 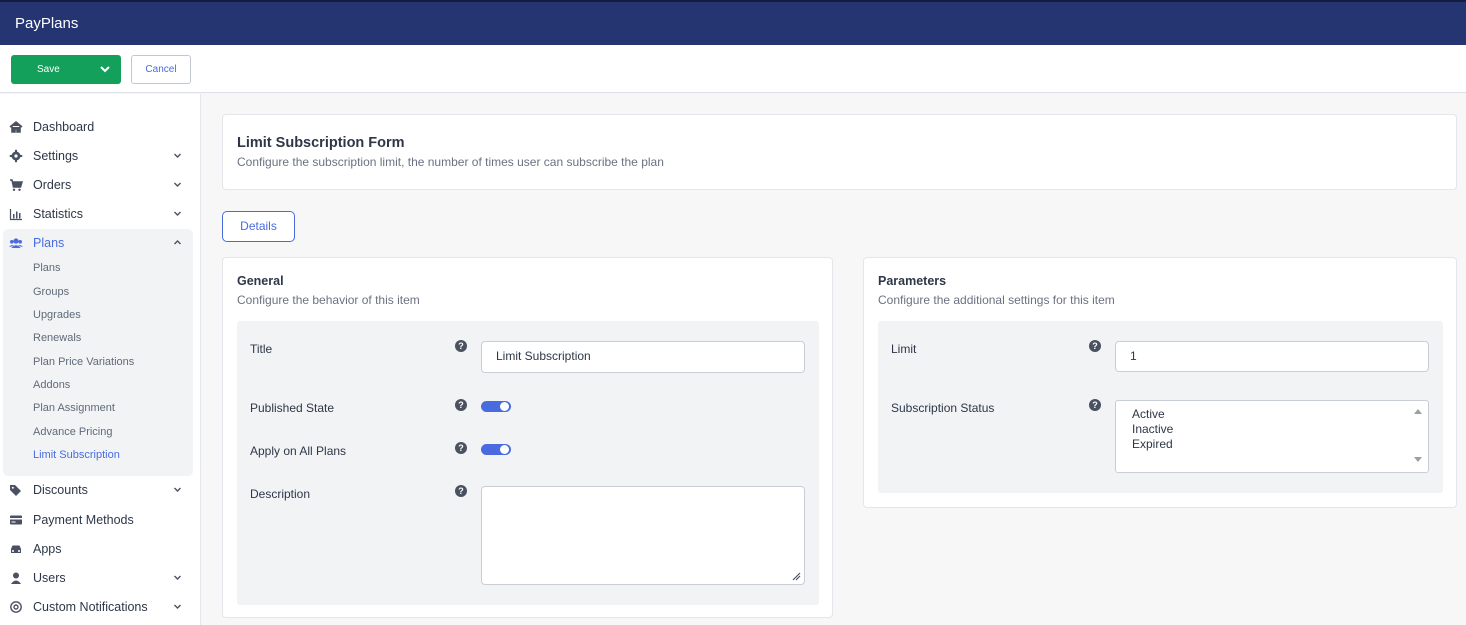 What do you see at coordinates (260, 281) in the screenshot?
I see `general-title: General` at bounding box center [260, 281].